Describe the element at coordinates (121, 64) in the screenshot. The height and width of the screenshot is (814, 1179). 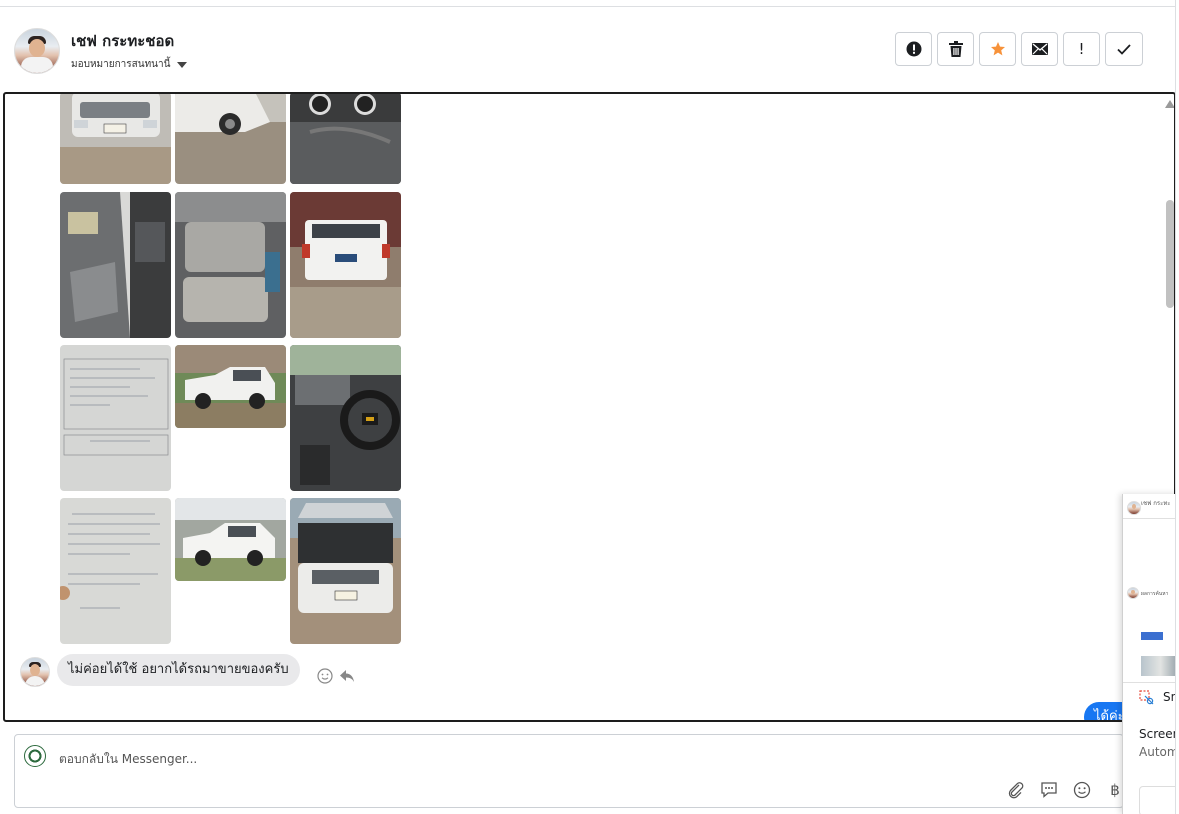
I see `assign-label: มอบหมายการสนทนานี้` at that location.